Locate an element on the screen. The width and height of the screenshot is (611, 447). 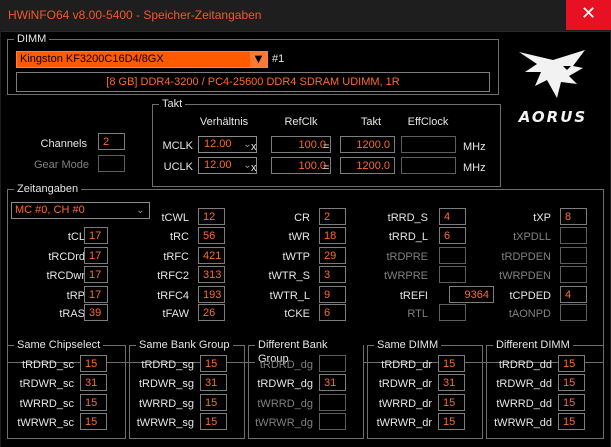
turnaround-value-twrwr_dd: 15 is located at coordinates (571, 421).